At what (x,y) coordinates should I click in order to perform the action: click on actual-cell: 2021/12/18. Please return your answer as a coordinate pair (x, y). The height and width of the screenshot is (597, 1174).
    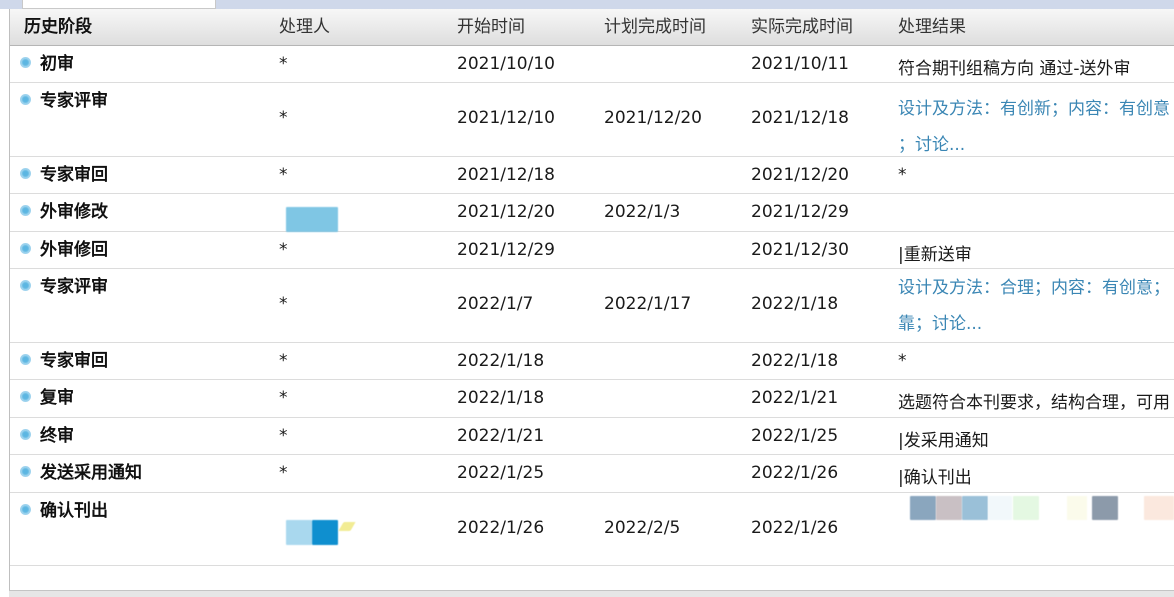
    Looking at the image, I should click on (800, 118).